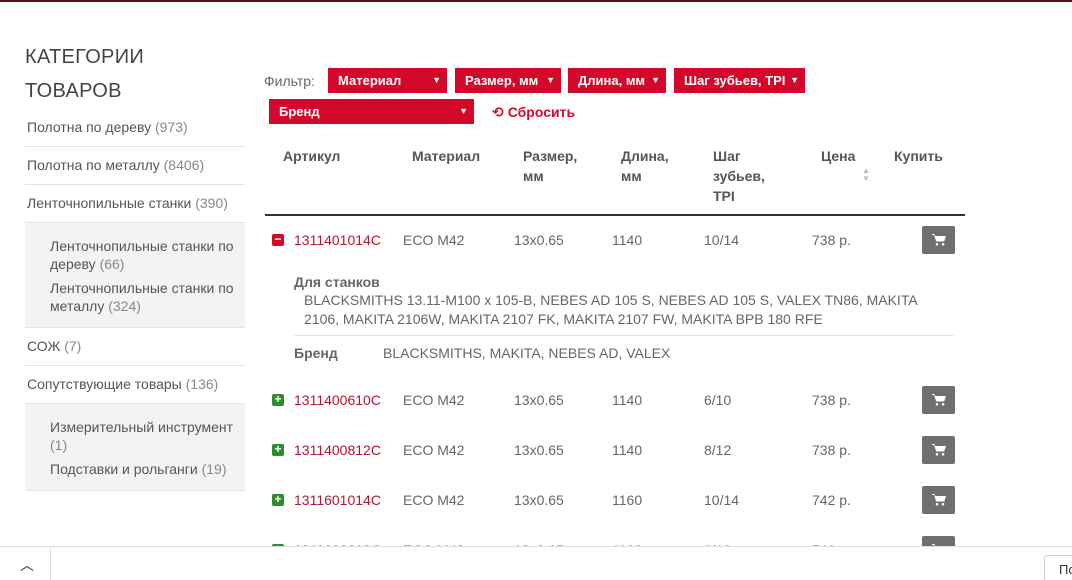 Image resolution: width=1072 pixels, height=580 pixels. I want to click on category-label: Полотна по дереву, so click(89, 127).